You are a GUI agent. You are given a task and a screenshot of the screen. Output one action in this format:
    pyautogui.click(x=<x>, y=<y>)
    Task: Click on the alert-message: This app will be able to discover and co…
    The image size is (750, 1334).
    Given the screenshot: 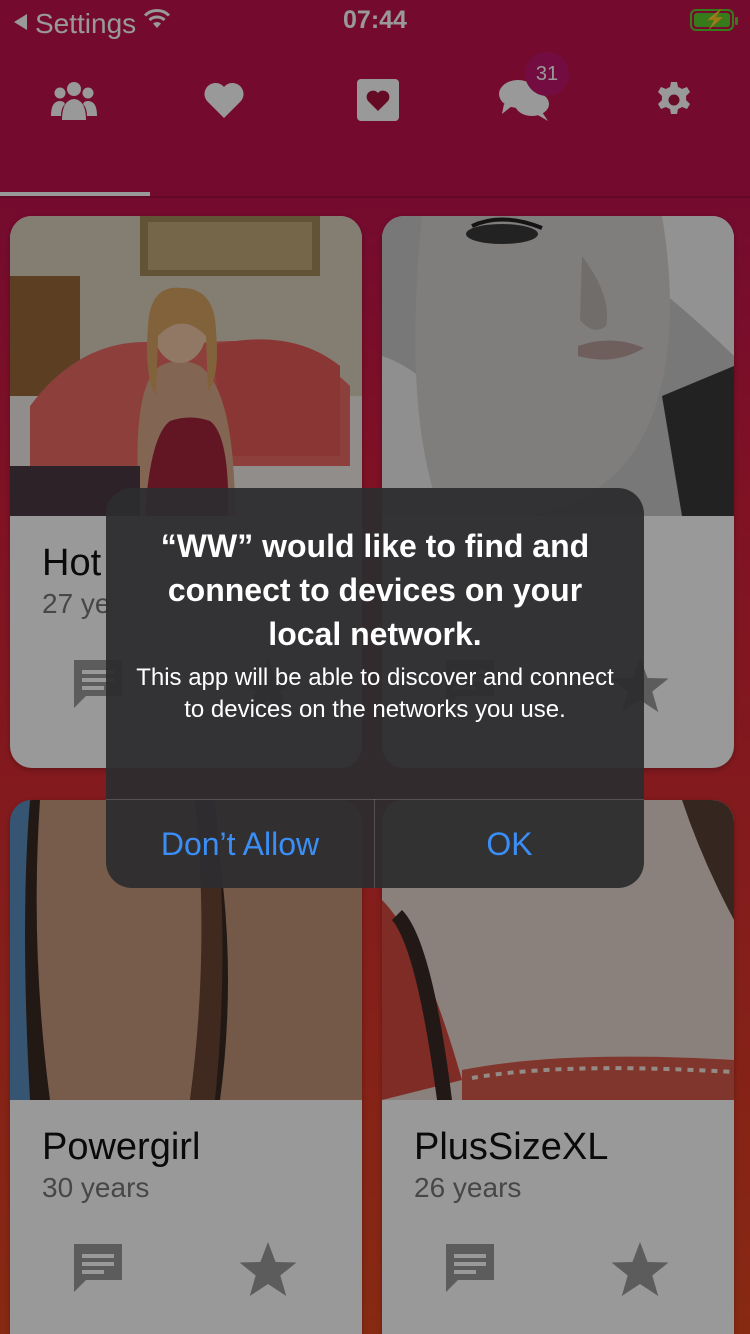 What is the action you would take?
    pyautogui.click(x=375, y=693)
    